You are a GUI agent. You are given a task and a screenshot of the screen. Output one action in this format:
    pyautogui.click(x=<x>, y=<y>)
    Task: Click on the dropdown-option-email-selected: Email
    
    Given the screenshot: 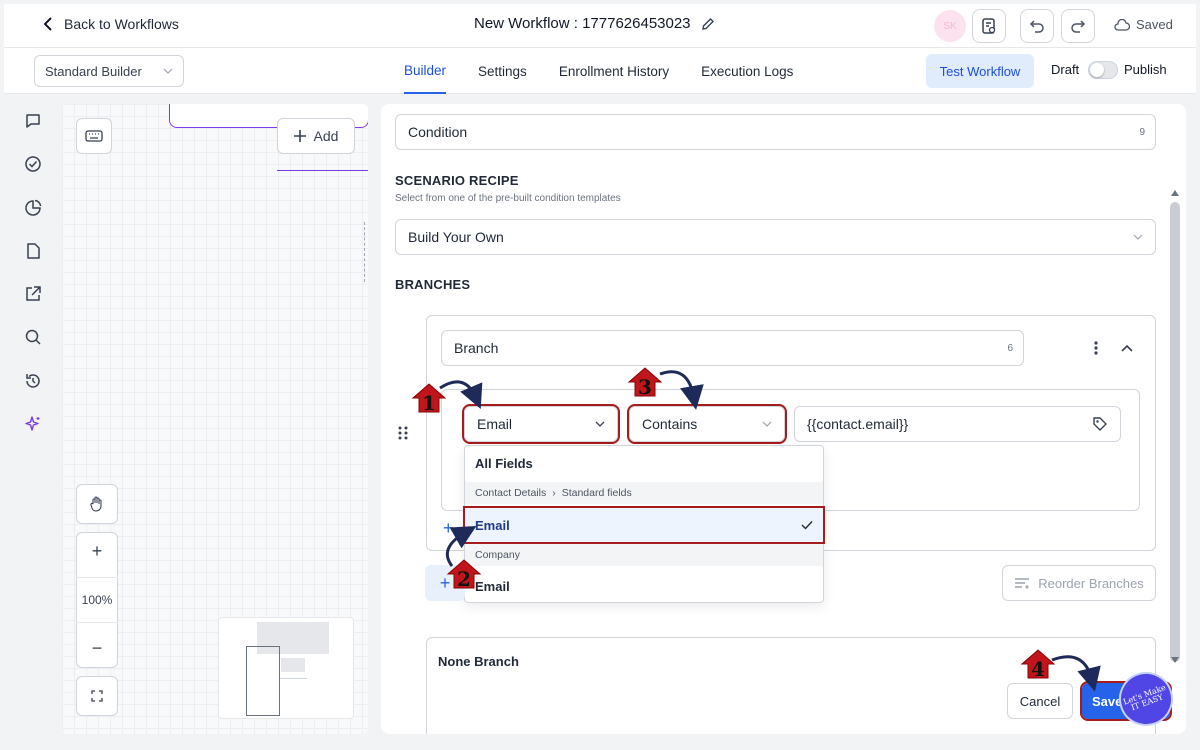 What is the action you would take?
    pyautogui.click(x=644, y=525)
    